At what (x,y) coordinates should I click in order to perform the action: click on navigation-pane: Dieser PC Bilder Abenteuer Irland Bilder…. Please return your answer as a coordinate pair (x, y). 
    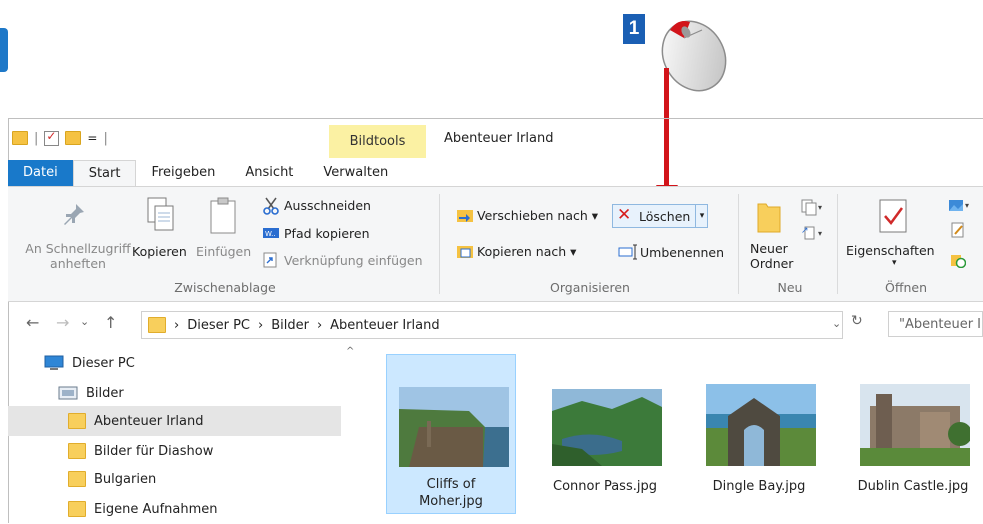
    Looking at the image, I should click on (178, 434).